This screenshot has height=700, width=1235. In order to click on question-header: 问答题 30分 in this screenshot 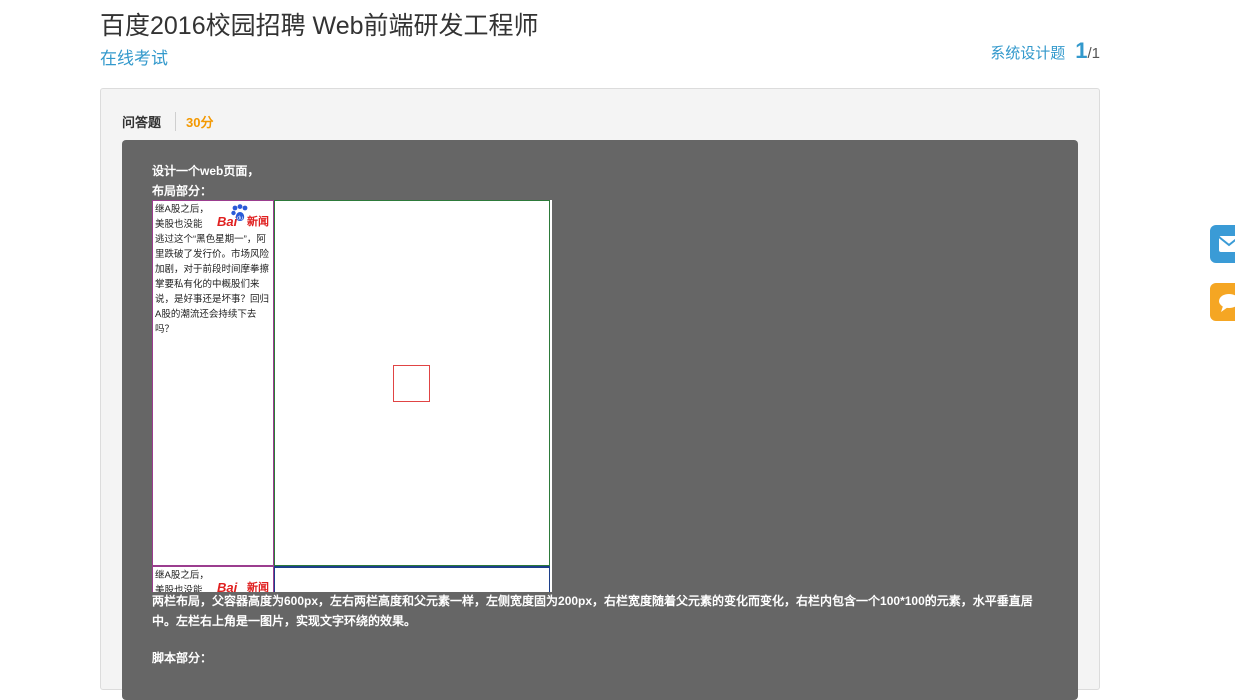, I will do `click(167, 121)`.